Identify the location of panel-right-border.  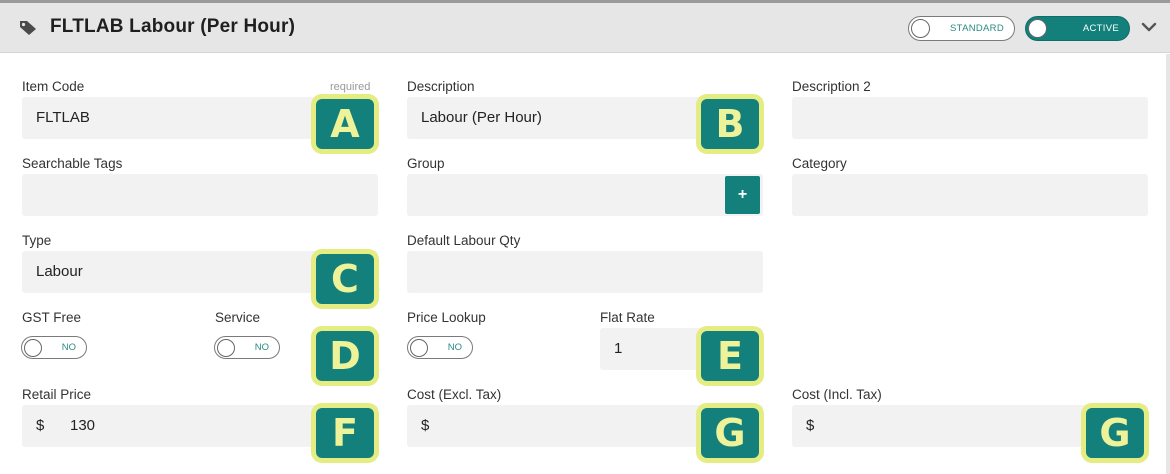
(1168, 264).